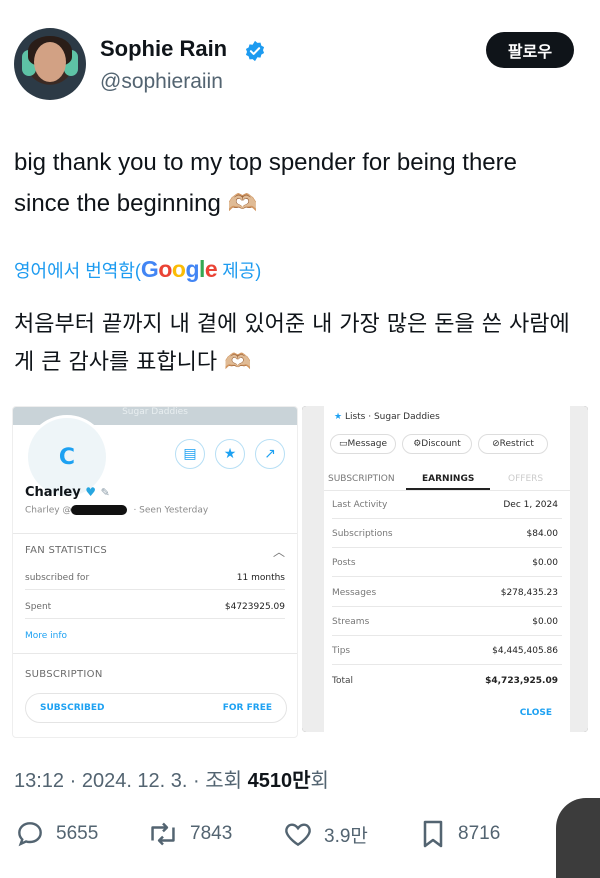  What do you see at coordinates (513, 444) in the screenshot?
I see `restrict-button: ⊘ Restrict` at bounding box center [513, 444].